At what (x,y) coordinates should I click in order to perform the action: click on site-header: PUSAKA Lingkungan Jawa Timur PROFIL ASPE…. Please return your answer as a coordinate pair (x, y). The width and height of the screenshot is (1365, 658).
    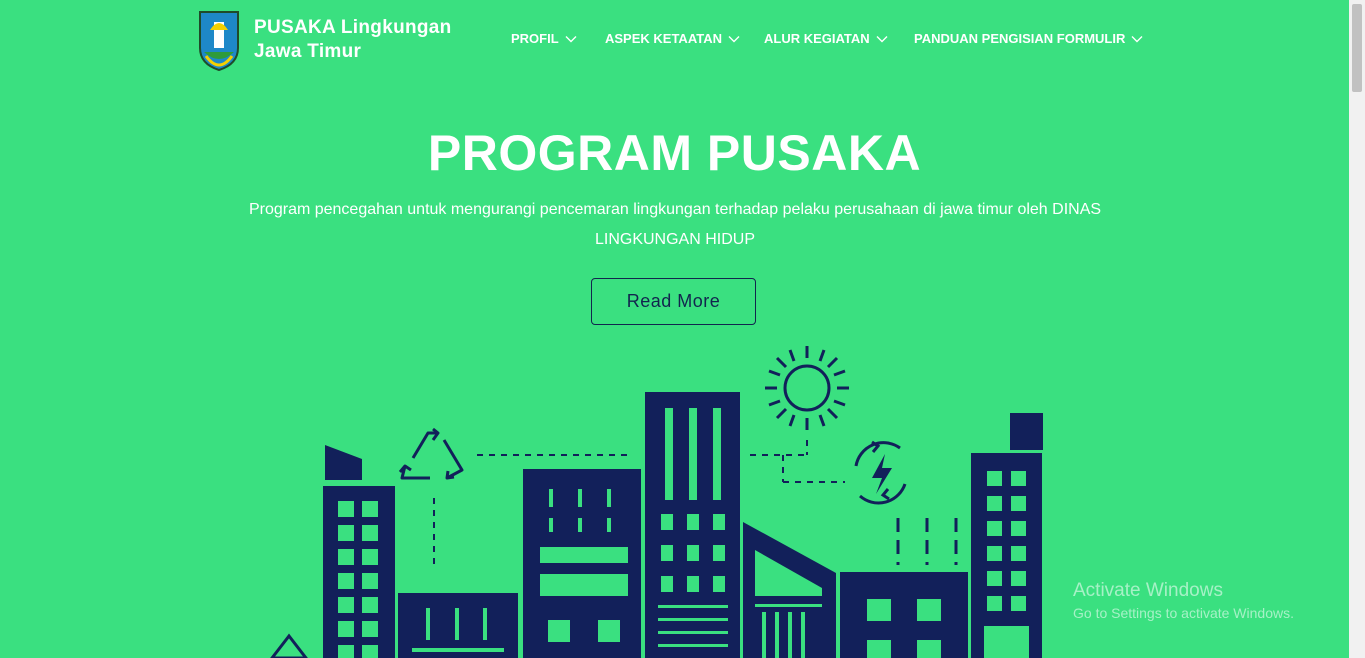
    Looking at the image, I should click on (674, 40).